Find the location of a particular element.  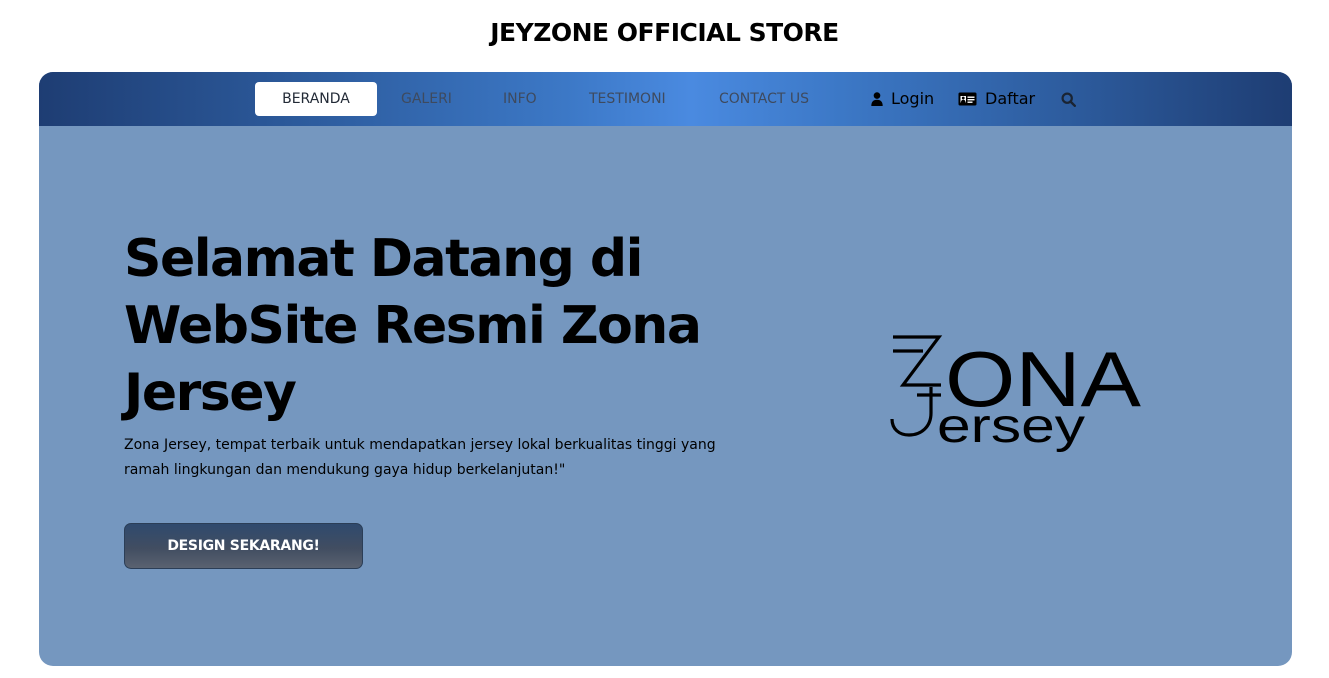

design-now-button: DESIGN SEKARANG! is located at coordinates (243, 546).